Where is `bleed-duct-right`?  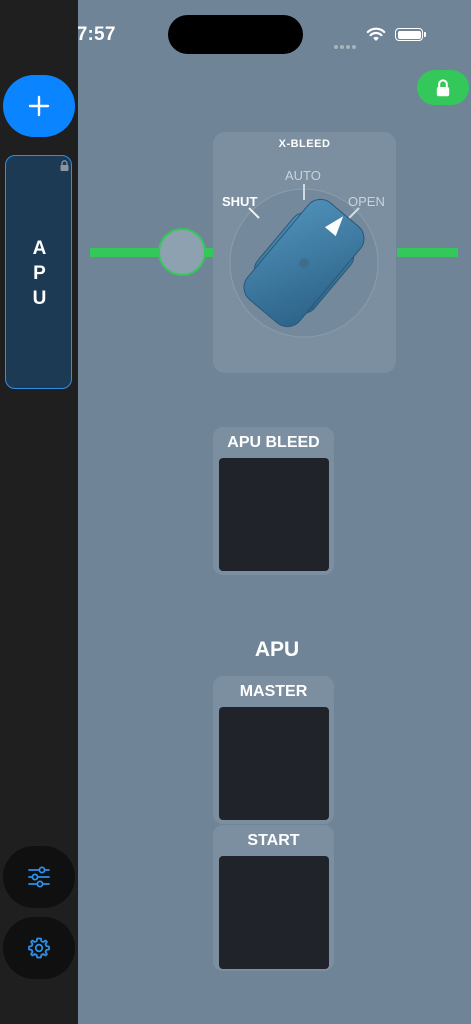
bleed-duct-right is located at coordinates (427, 252).